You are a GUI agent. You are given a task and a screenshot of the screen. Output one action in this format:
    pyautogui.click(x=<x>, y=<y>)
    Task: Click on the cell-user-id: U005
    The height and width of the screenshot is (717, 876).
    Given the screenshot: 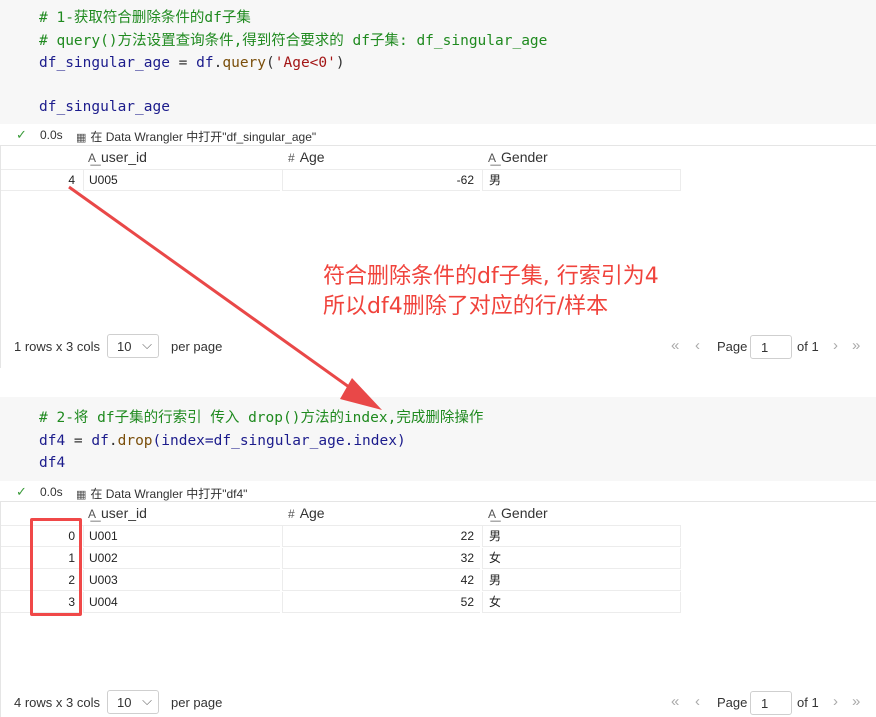 What is the action you would take?
    pyautogui.click(x=181, y=180)
    